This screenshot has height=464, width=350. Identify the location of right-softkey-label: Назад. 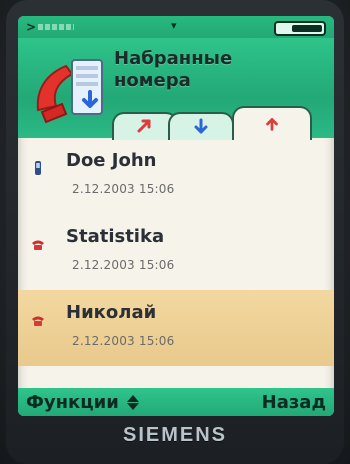
(293, 402).